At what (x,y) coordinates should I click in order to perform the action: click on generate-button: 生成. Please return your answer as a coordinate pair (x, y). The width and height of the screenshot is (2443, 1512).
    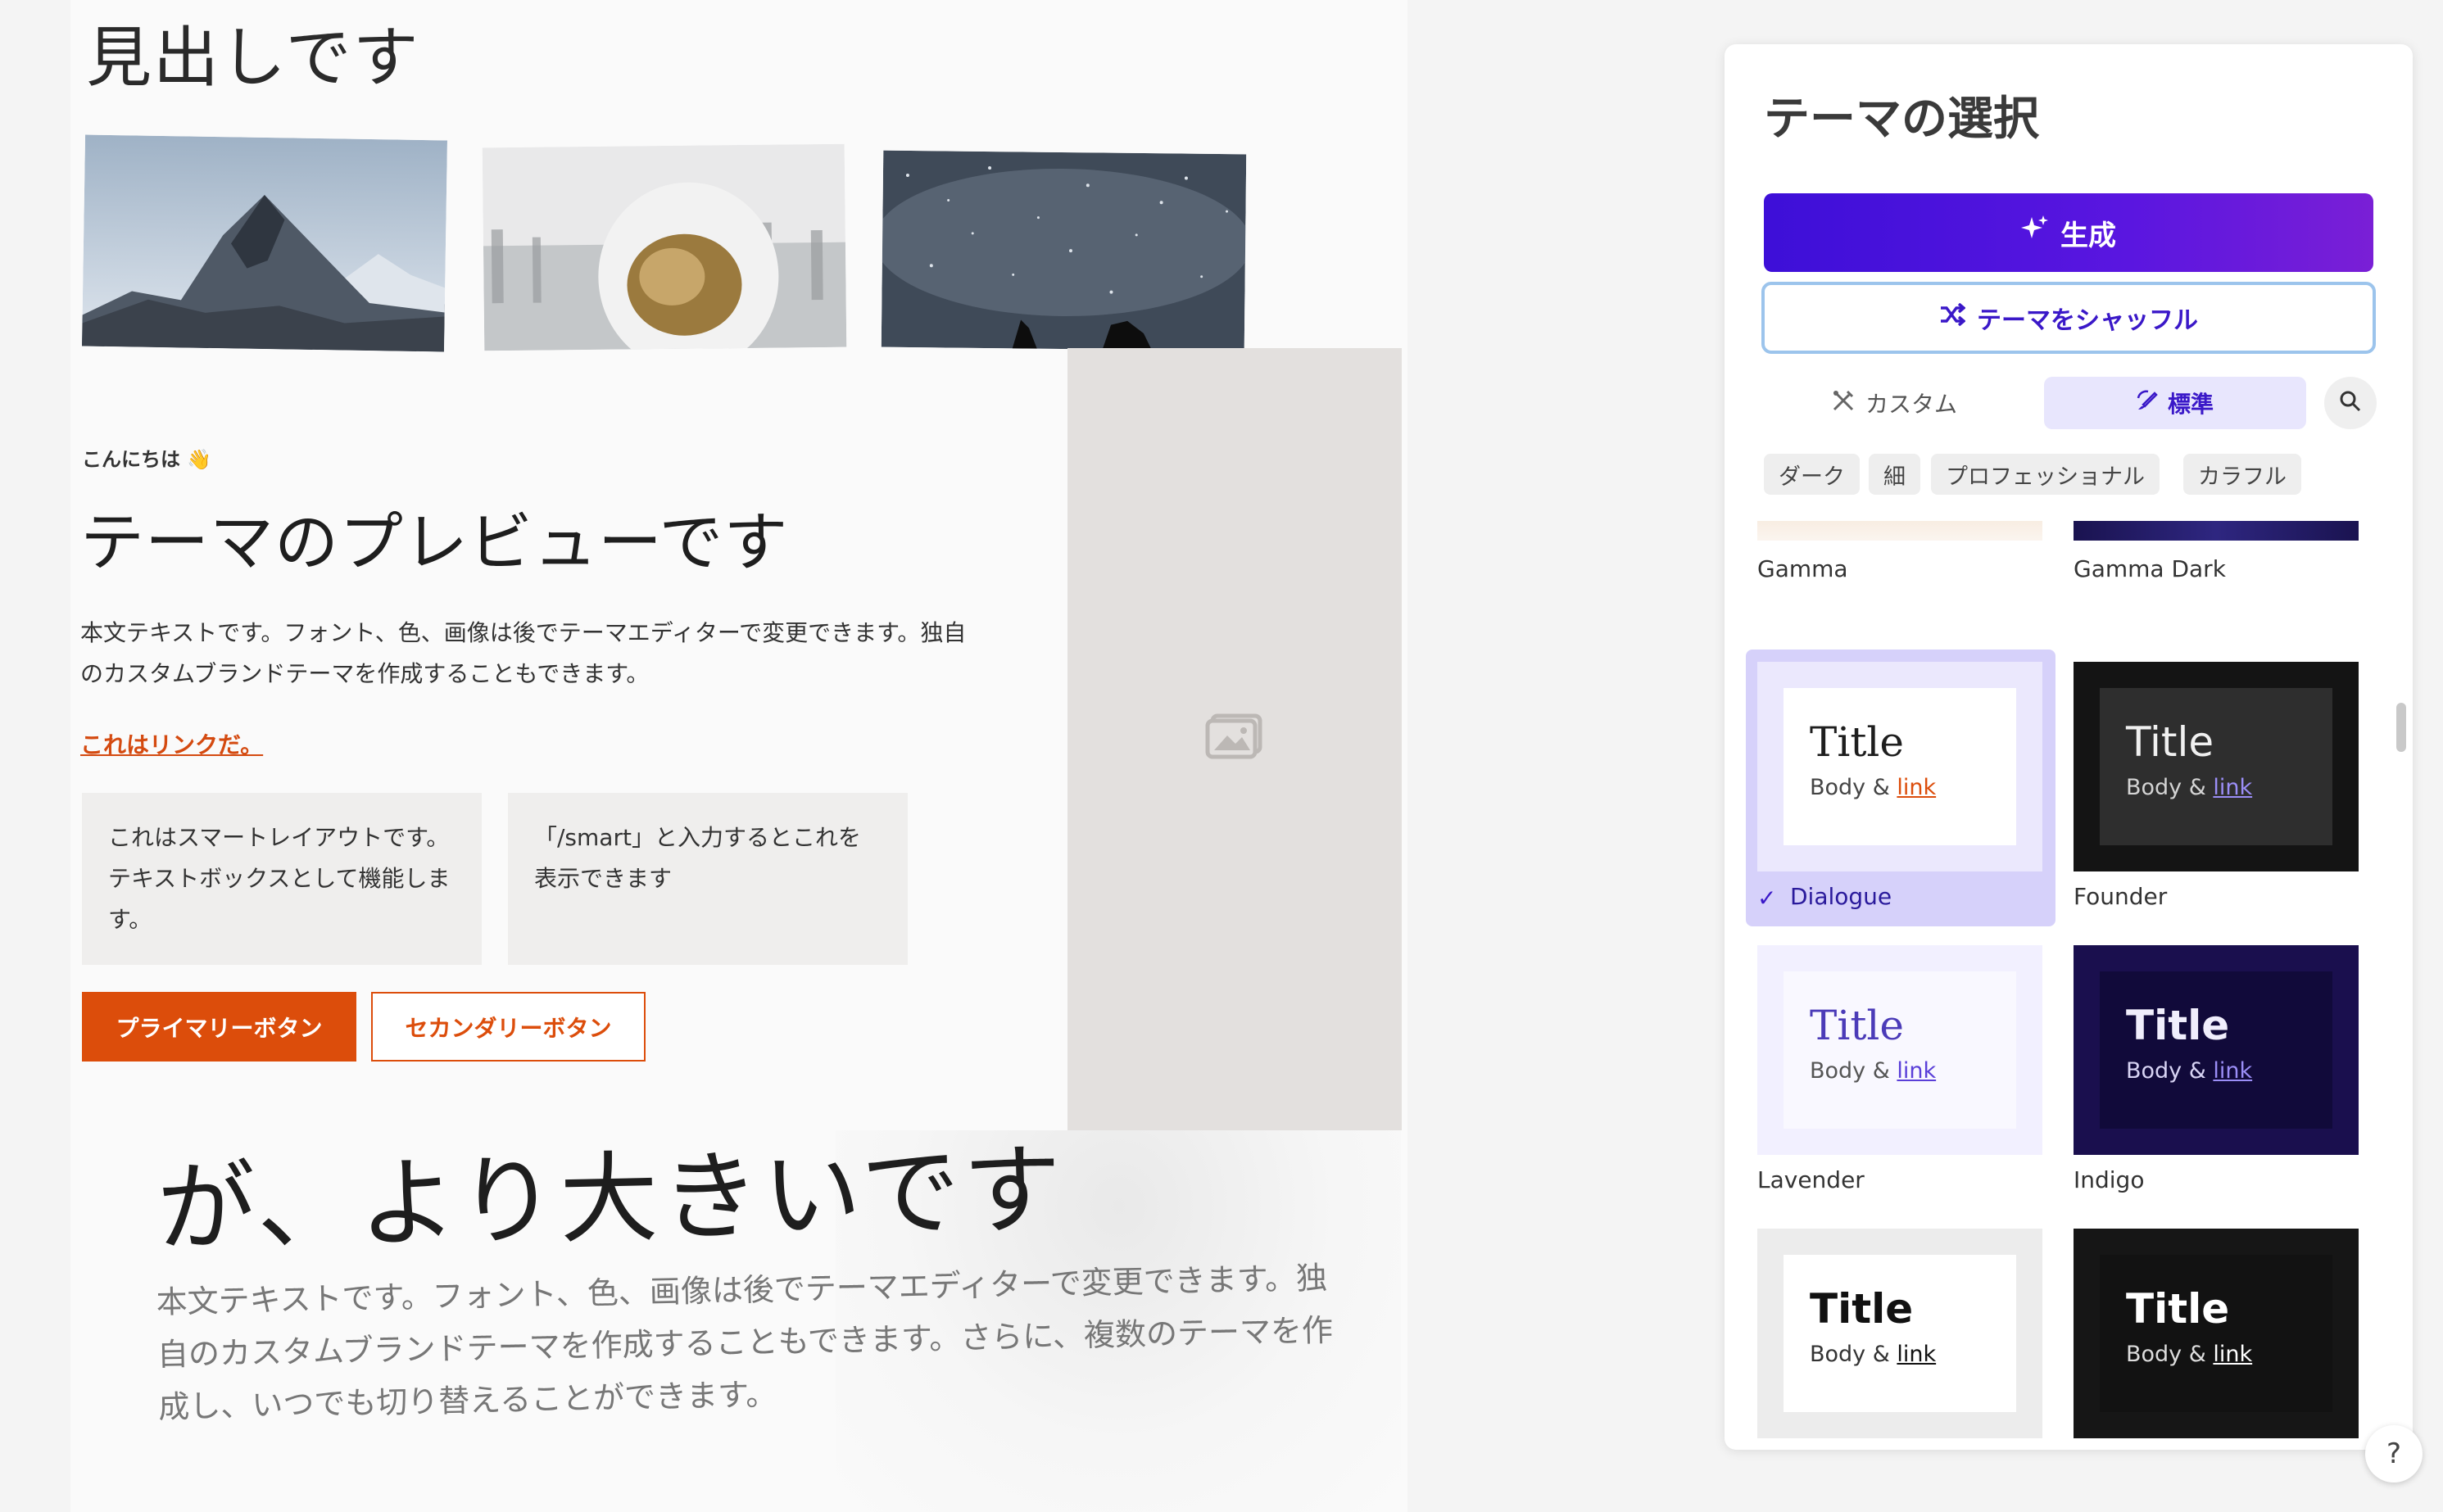
    Looking at the image, I should click on (2068, 232).